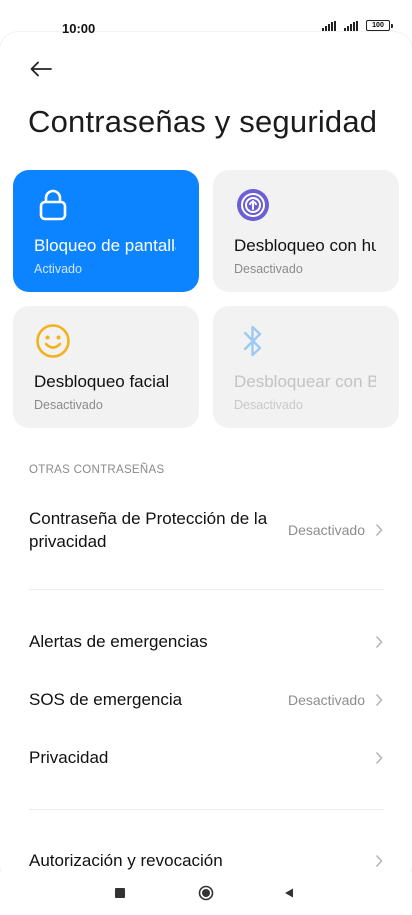 The image size is (412, 915). I want to click on triangle-left-icon, so click(289, 893).